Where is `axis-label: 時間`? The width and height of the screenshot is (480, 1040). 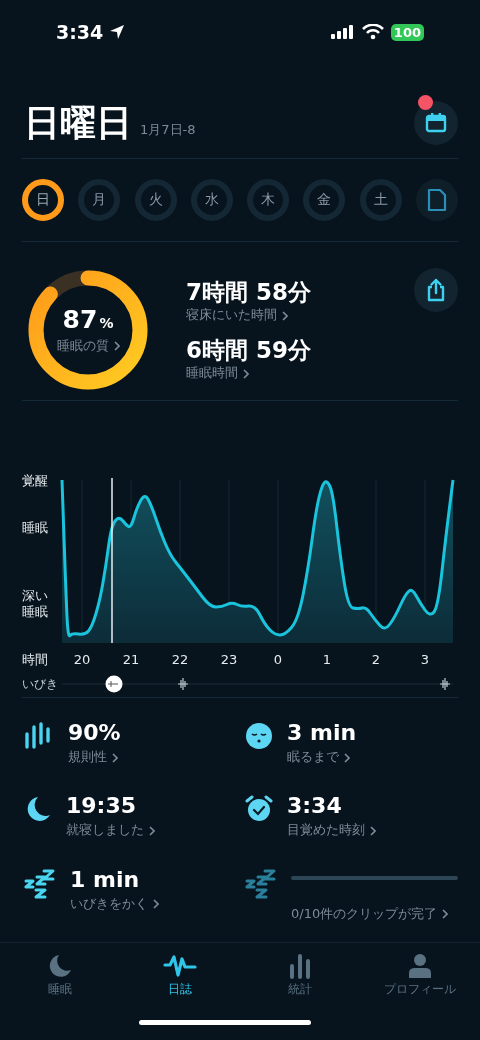 axis-label: 時間 is located at coordinates (35, 659).